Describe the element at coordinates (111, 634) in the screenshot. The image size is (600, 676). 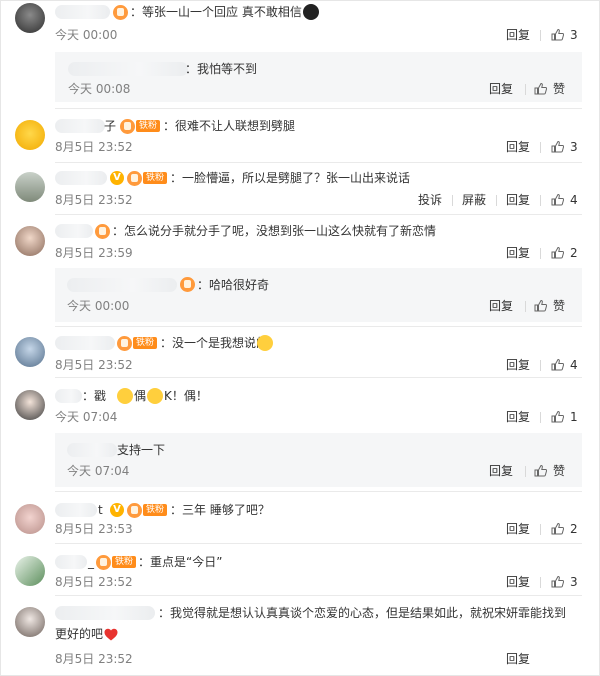
I see `heart-icon` at that location.